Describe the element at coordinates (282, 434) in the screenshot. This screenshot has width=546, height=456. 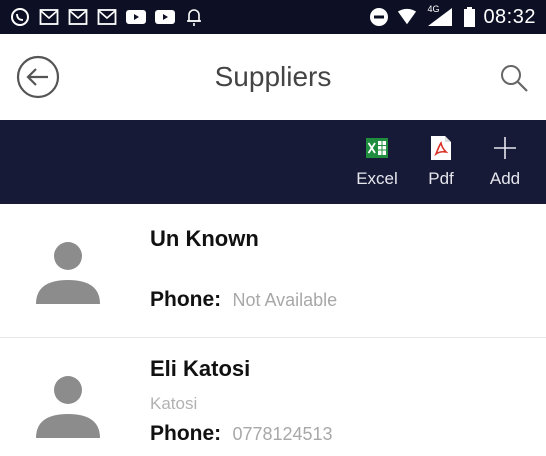
I see `phone-value: 0778124513` at that location.